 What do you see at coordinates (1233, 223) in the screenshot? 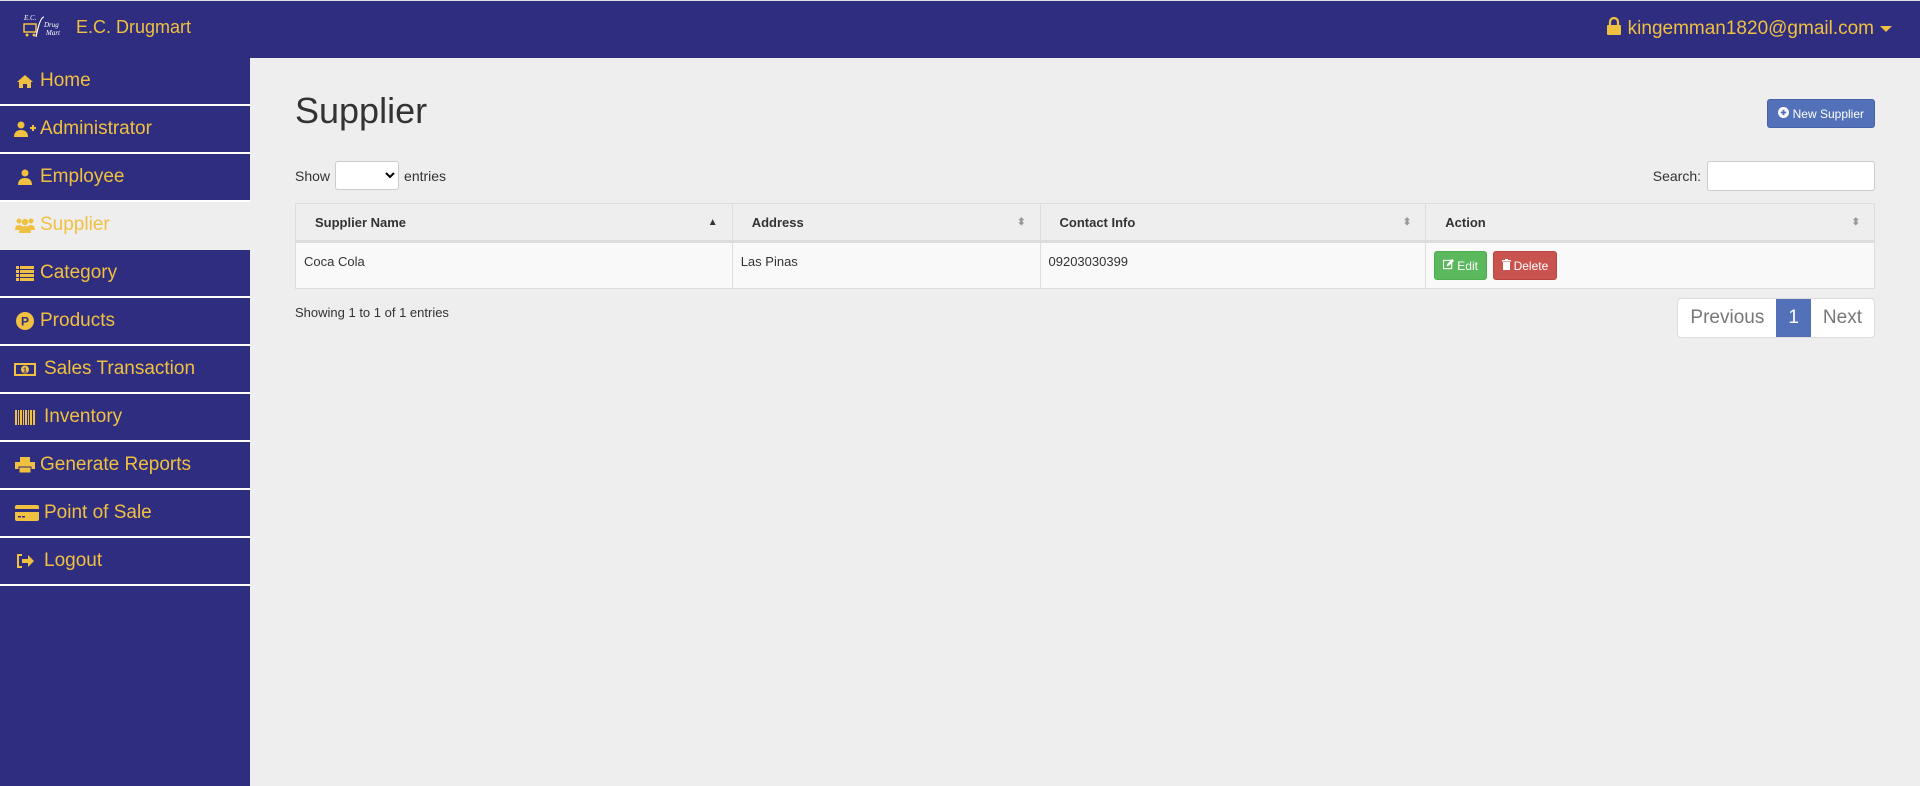
I see `column-header-contact-info: Contact Info ⬍` at bounding box center [1233, 223].